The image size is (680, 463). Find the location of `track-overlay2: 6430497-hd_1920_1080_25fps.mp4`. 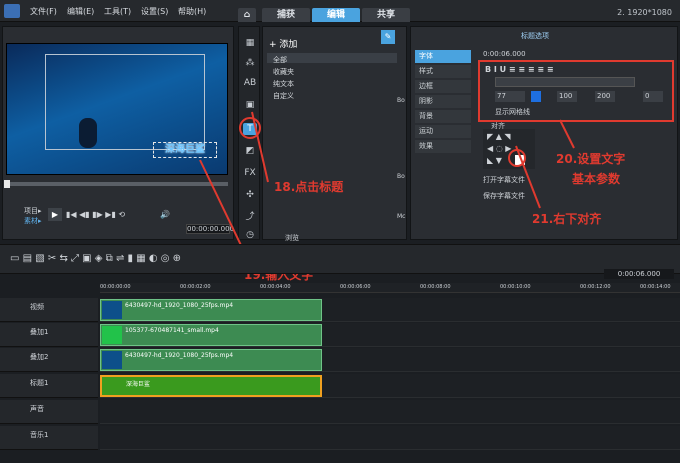

track-overlay2: 6430497-hd_1920_1080_25fps.mp4 is located at coordinates (390, 360).